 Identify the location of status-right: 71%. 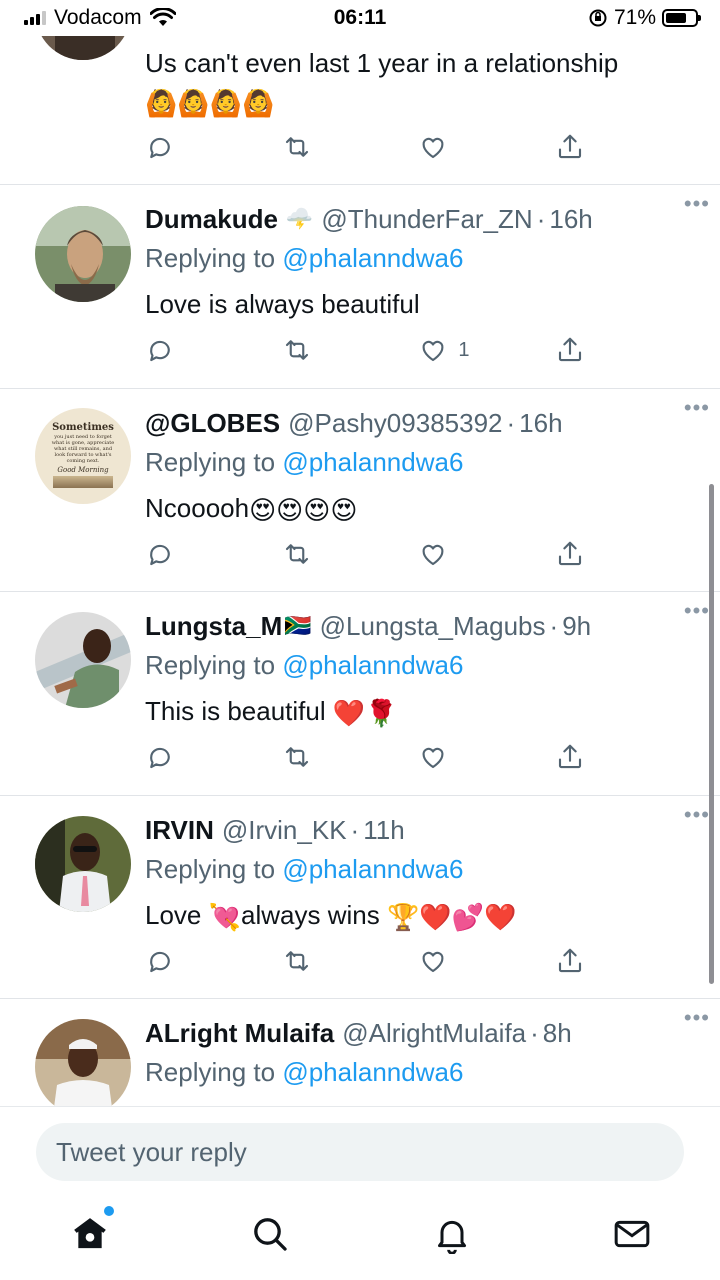
(644, 18).